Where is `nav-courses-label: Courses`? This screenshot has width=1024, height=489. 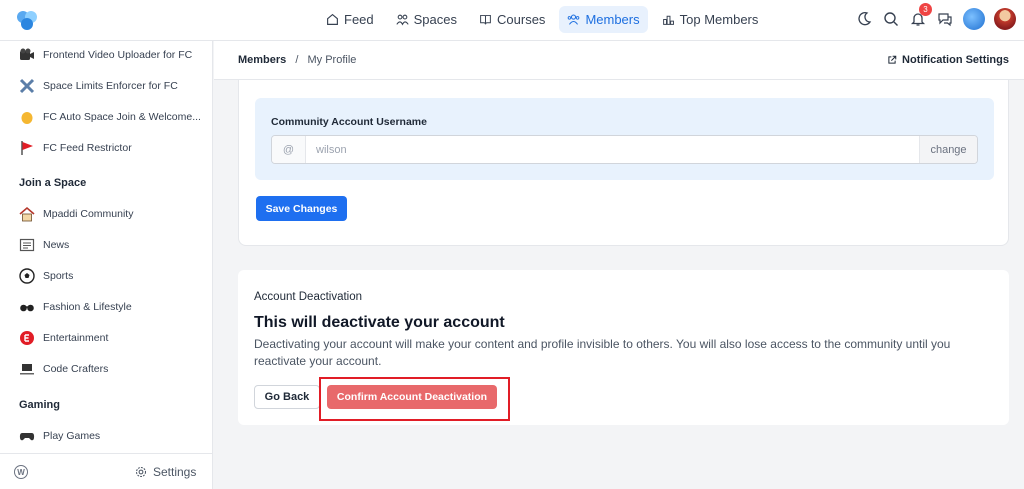
nav-courses-label: Courses is located at coordinates (521, 19).